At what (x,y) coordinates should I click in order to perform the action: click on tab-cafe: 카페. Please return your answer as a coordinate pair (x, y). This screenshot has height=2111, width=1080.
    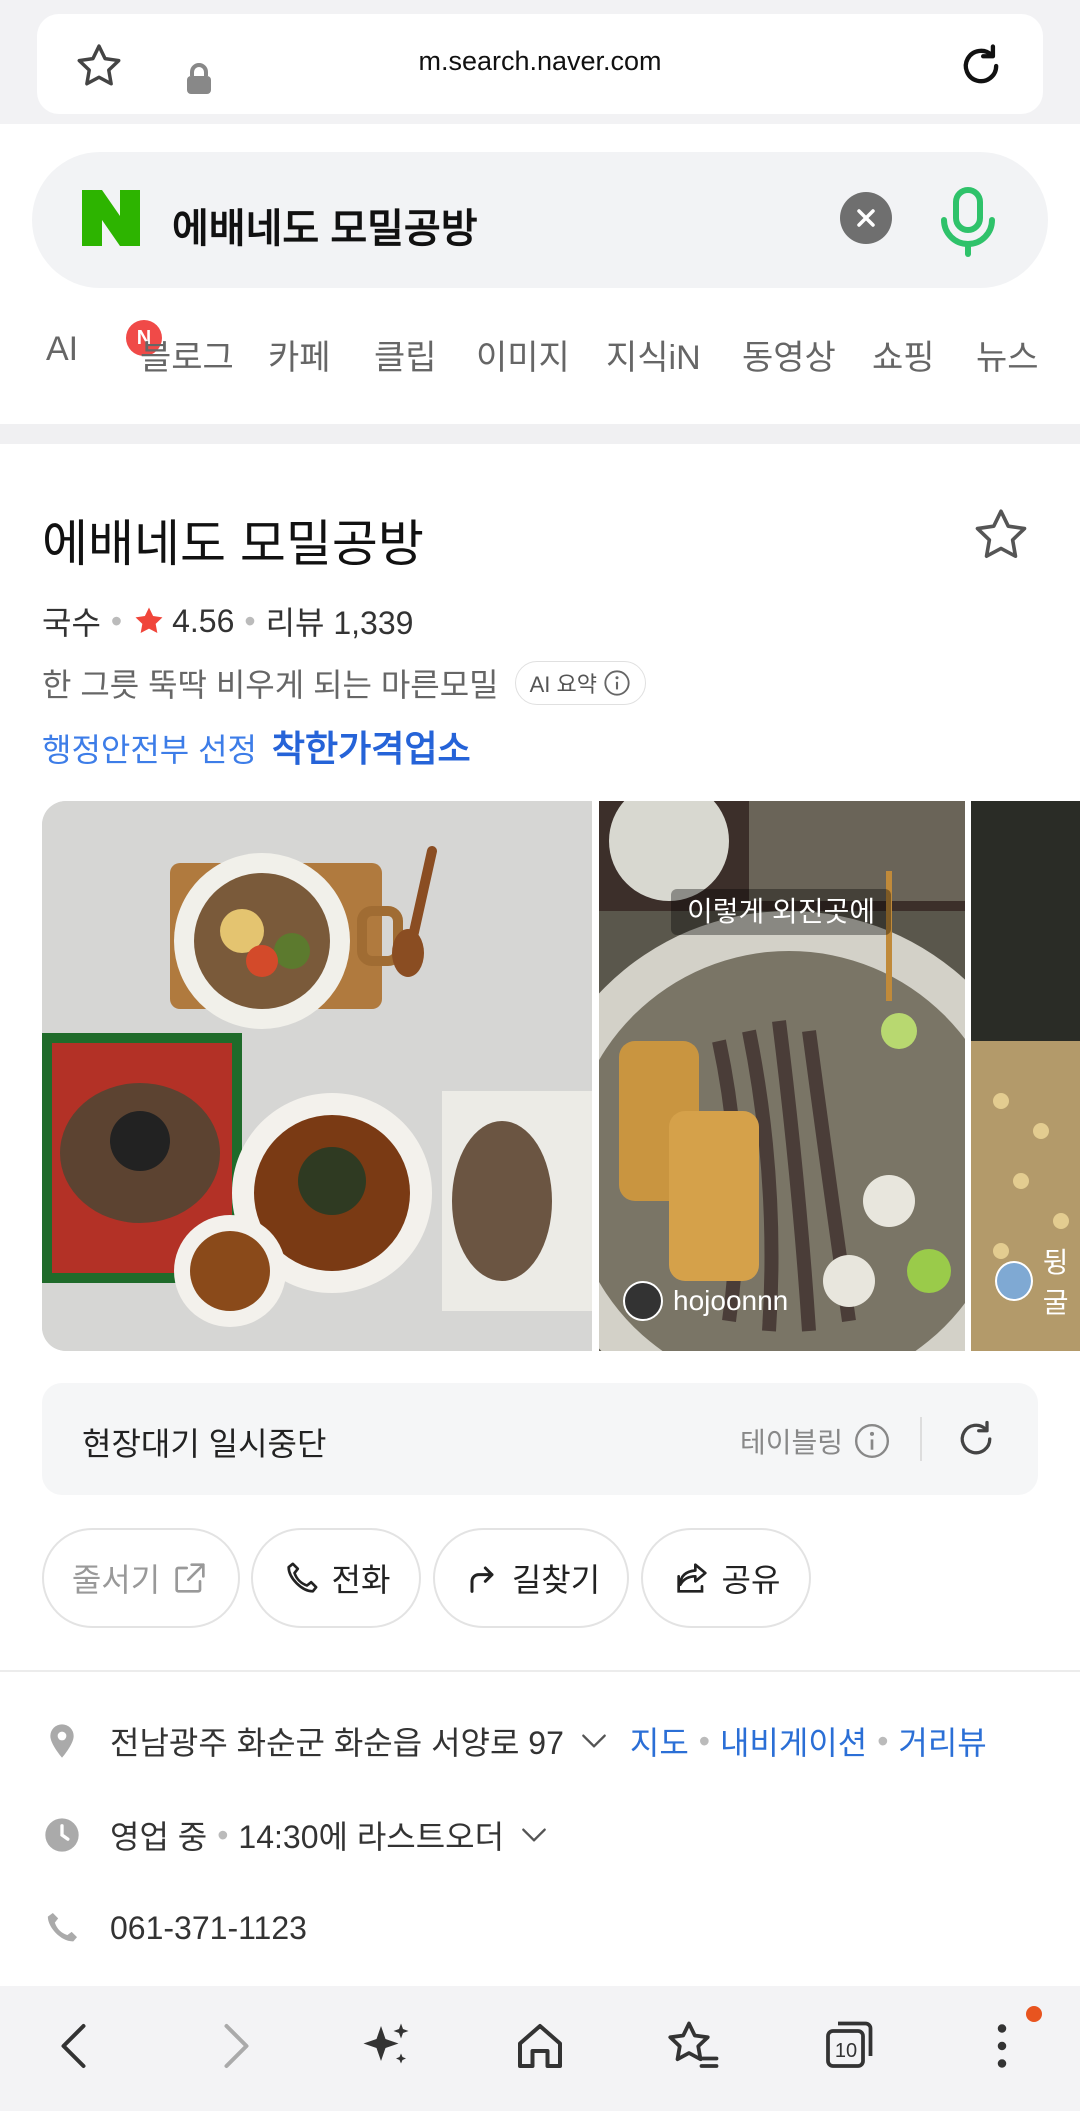
    Looking at the image, I should click on (299, 354).